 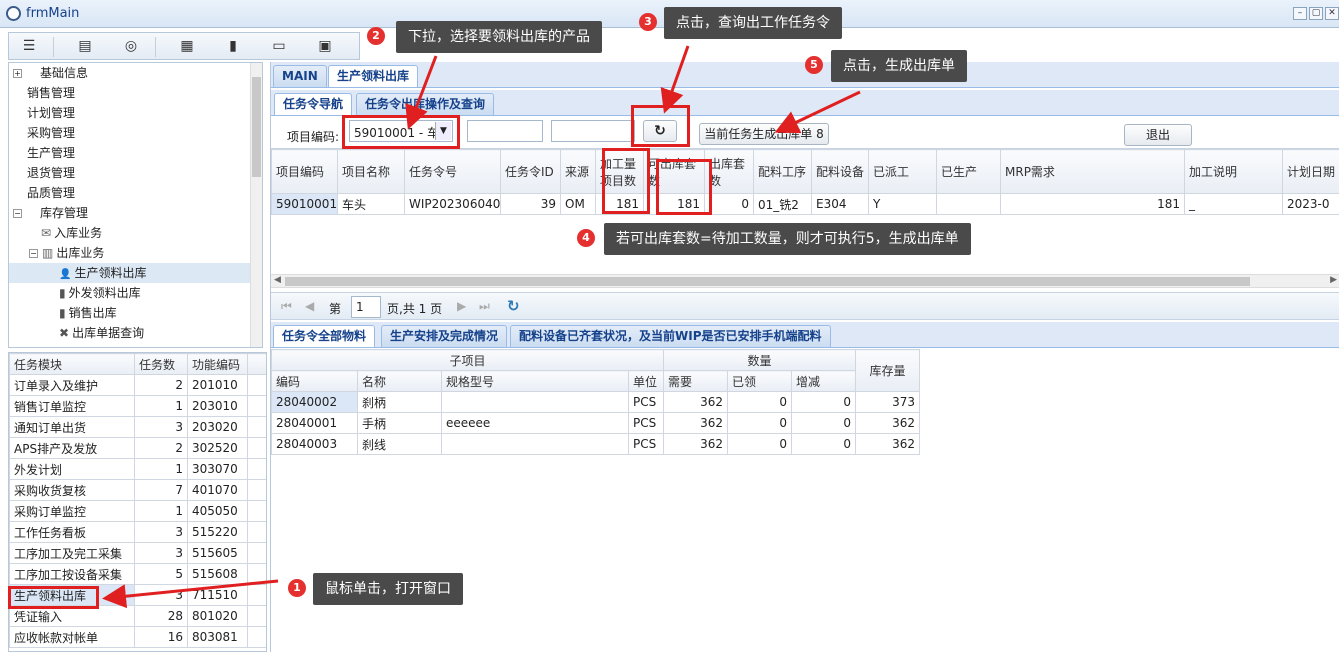 I want to click on table-row: 工序加工及完工采集 3 515605, so click(x=137, y=553).